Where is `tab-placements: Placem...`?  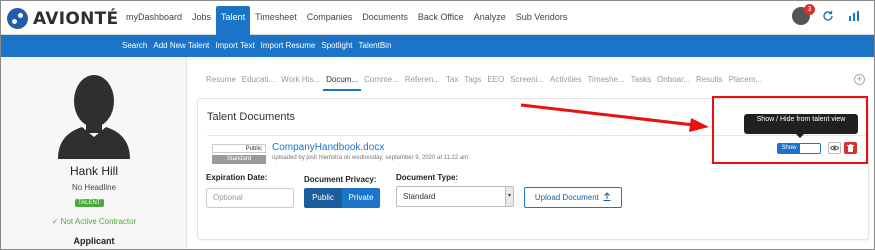 tab-placements: Placem... is located at coordinates (745, 82).